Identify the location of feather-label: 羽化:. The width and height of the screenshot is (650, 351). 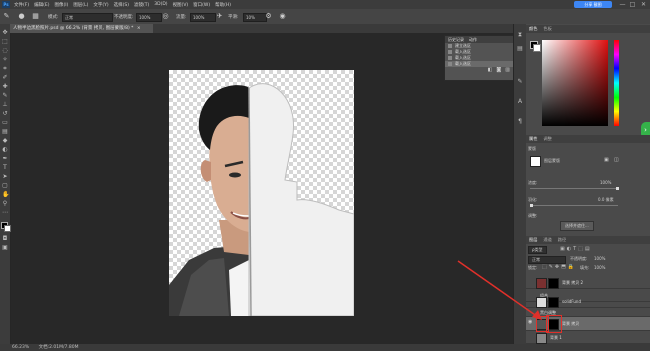
(533, 199).